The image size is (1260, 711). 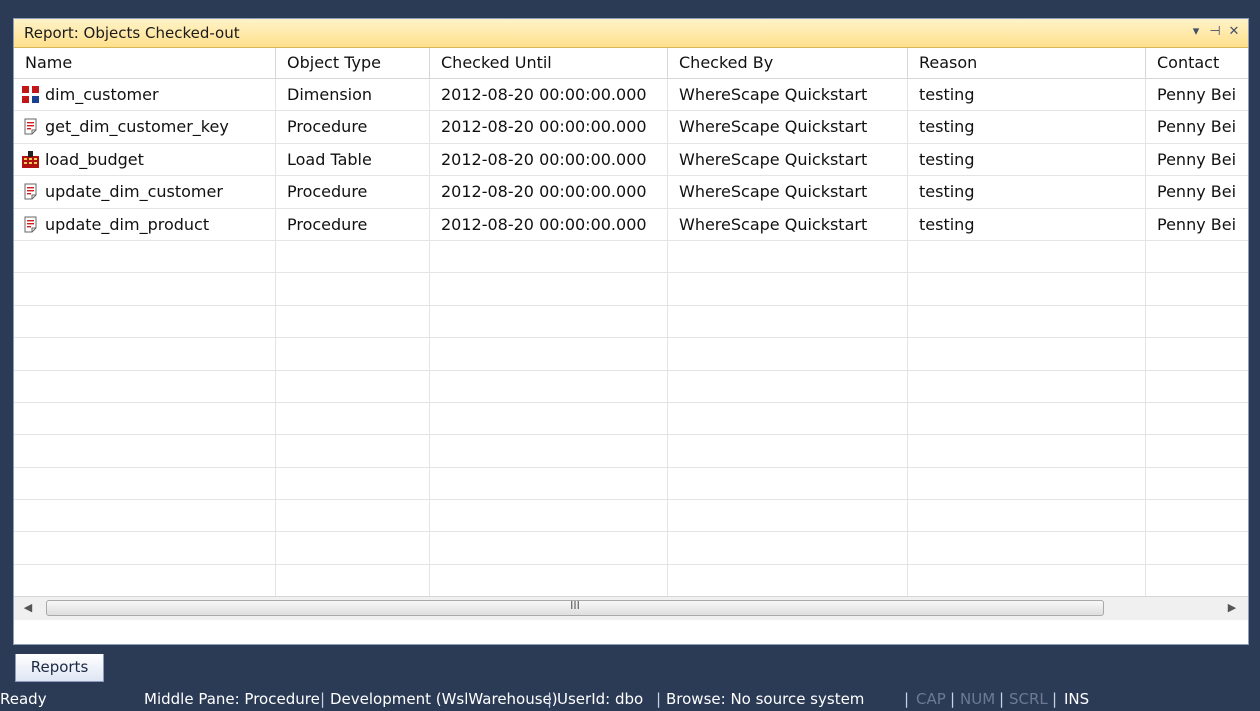 What do you see at coordinates (127, 224) in the screenshot?
I see `cell-text: update_dim_product` at bounding box center [127, 224].